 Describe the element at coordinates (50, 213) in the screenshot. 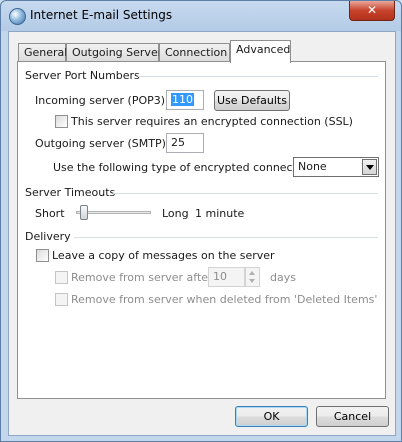

I see `timeout-short-label: Short` at that location.